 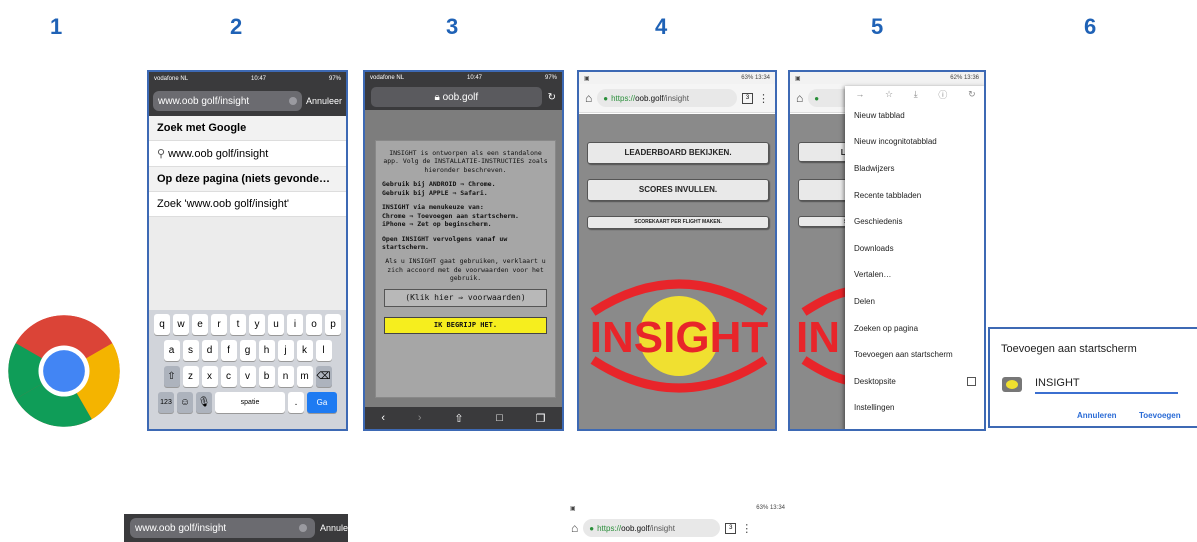 What do you see at coordinates (250, 402) in the screenshot?
I see `space-key: spatie` at bounding box center [250, 402].